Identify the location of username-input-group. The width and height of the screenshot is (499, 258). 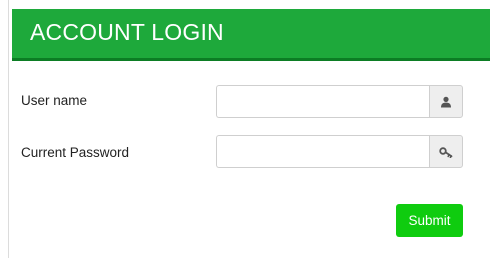
(339, 101).